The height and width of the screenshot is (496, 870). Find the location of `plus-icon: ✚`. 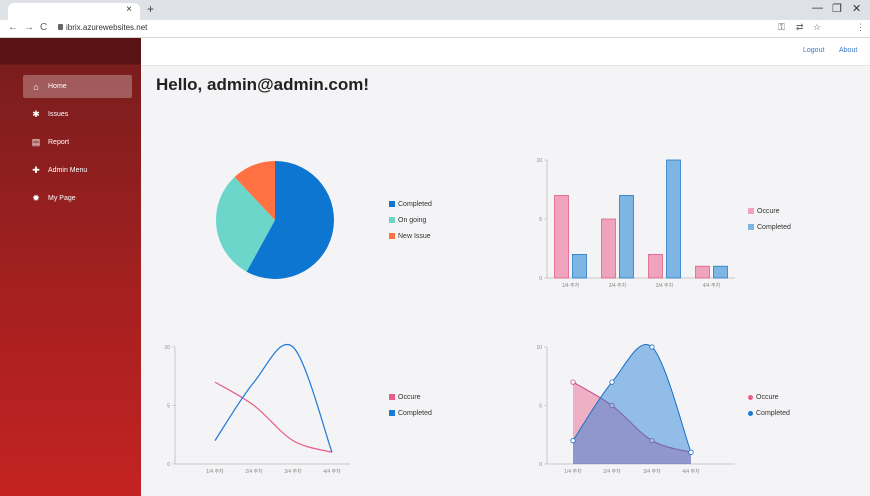

plus-icon: ✚ is located at coordinates (36, 170).